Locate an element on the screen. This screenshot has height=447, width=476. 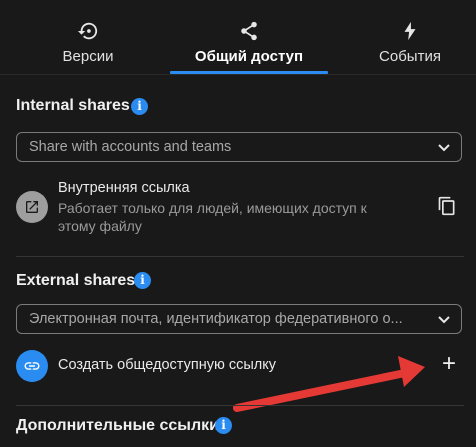
additional-links-title: Дополнительные ссылки is located at coordinates (117, 425).